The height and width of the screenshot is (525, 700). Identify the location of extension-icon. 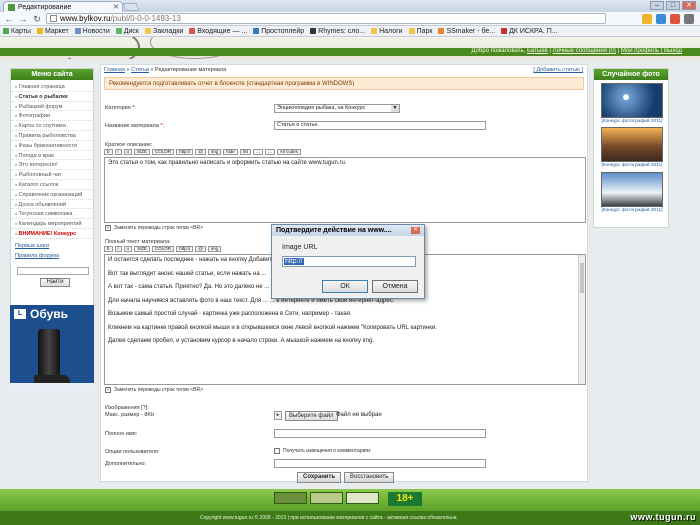
(661, 18).